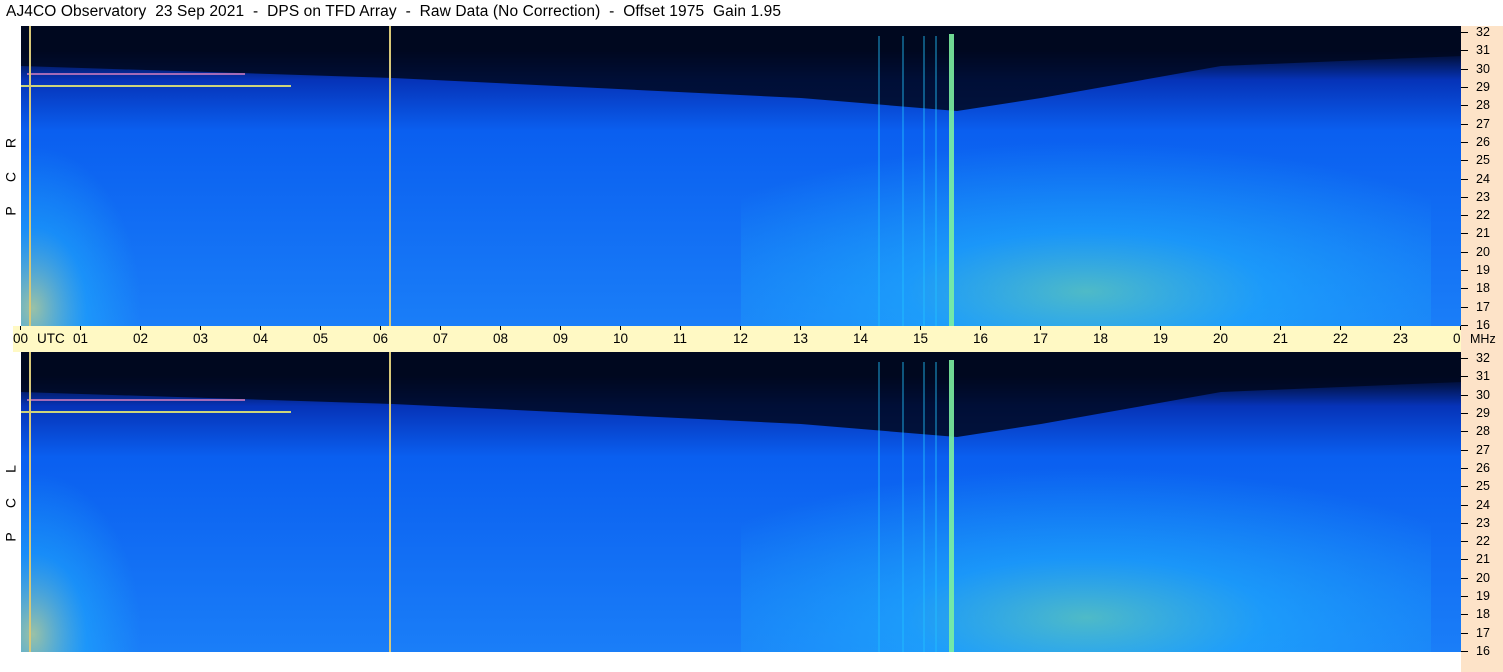  What do you see at coordinates (1101, 338) in the screenshot?
I see `time-tick-label: 18` at bounding box center [1101, 338].